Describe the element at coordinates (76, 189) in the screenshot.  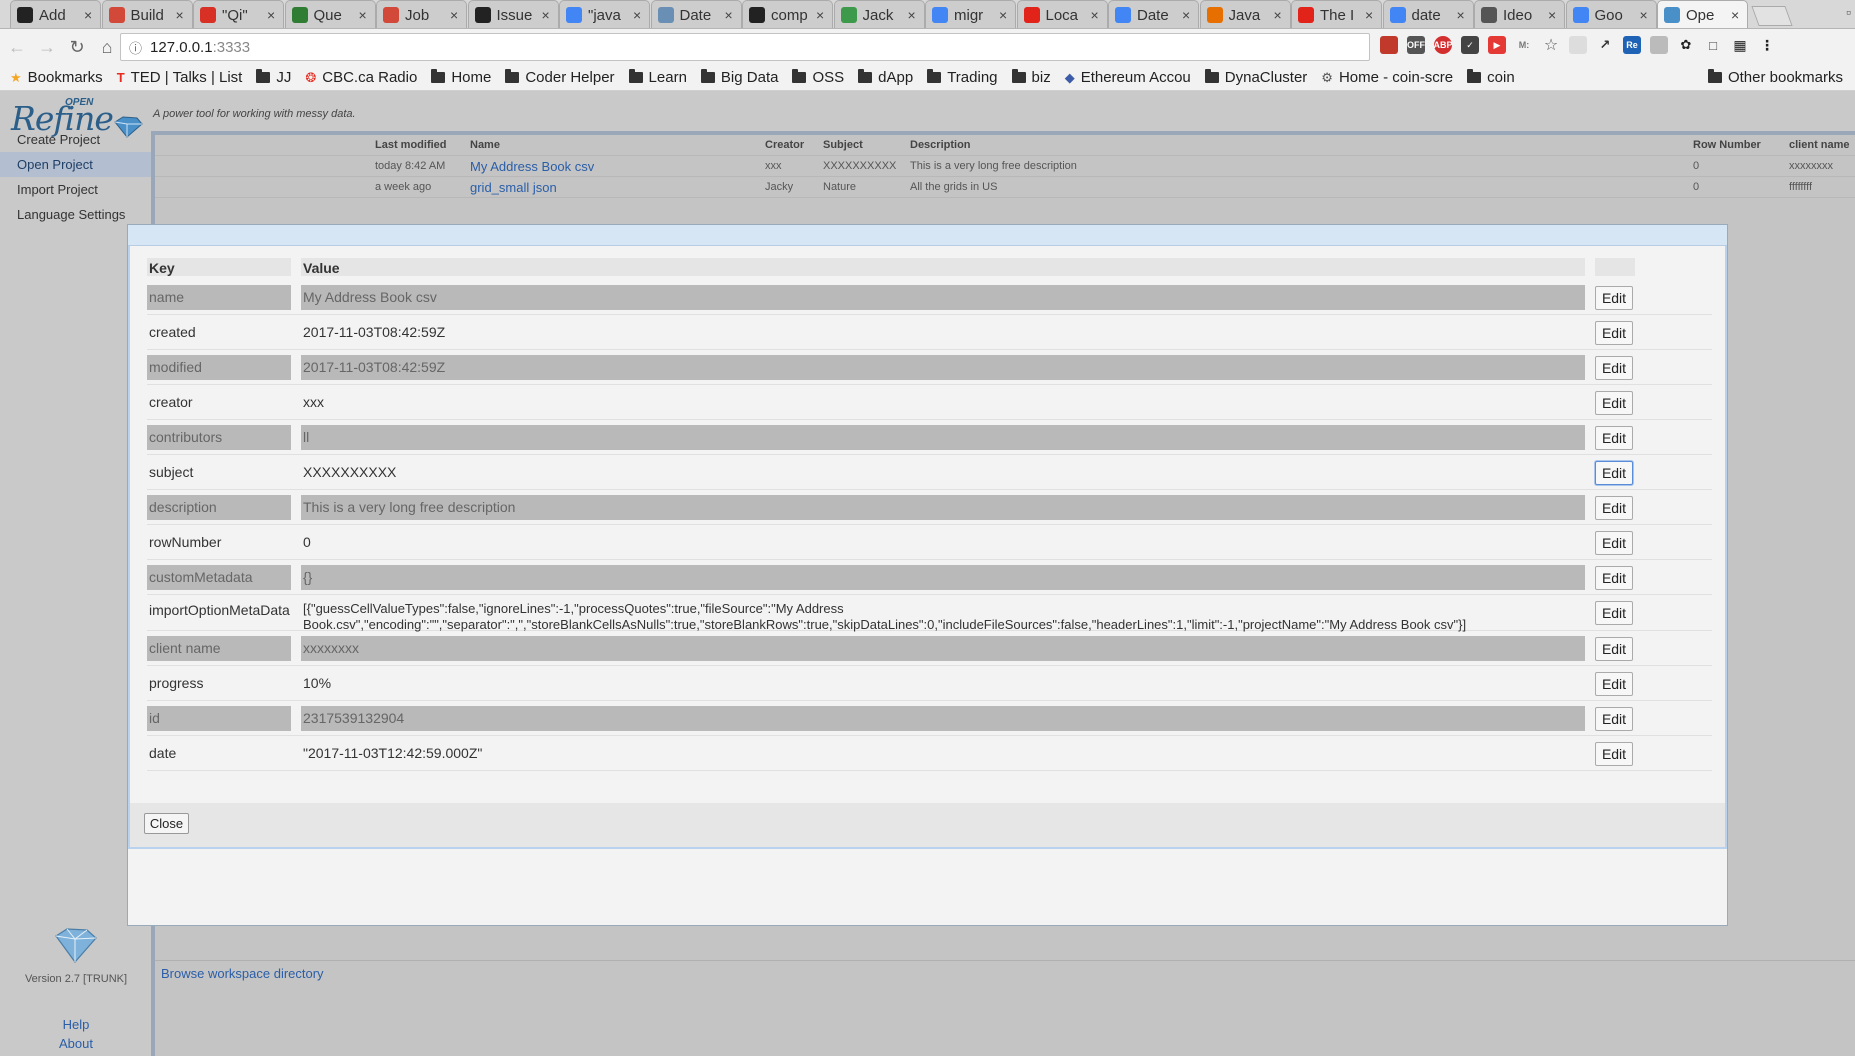
I see `nav-item-import-project: Import Project` at that location.